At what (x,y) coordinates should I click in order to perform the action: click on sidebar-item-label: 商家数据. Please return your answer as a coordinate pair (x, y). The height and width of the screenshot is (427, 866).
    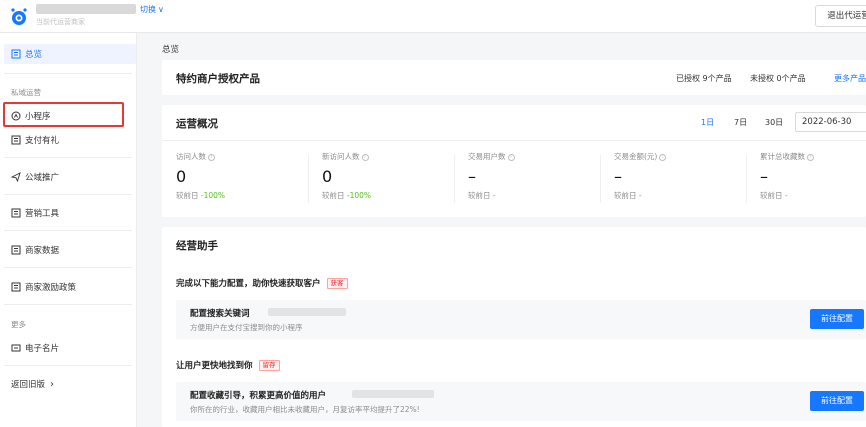
    Looking at the image, I should click on (42, 251).